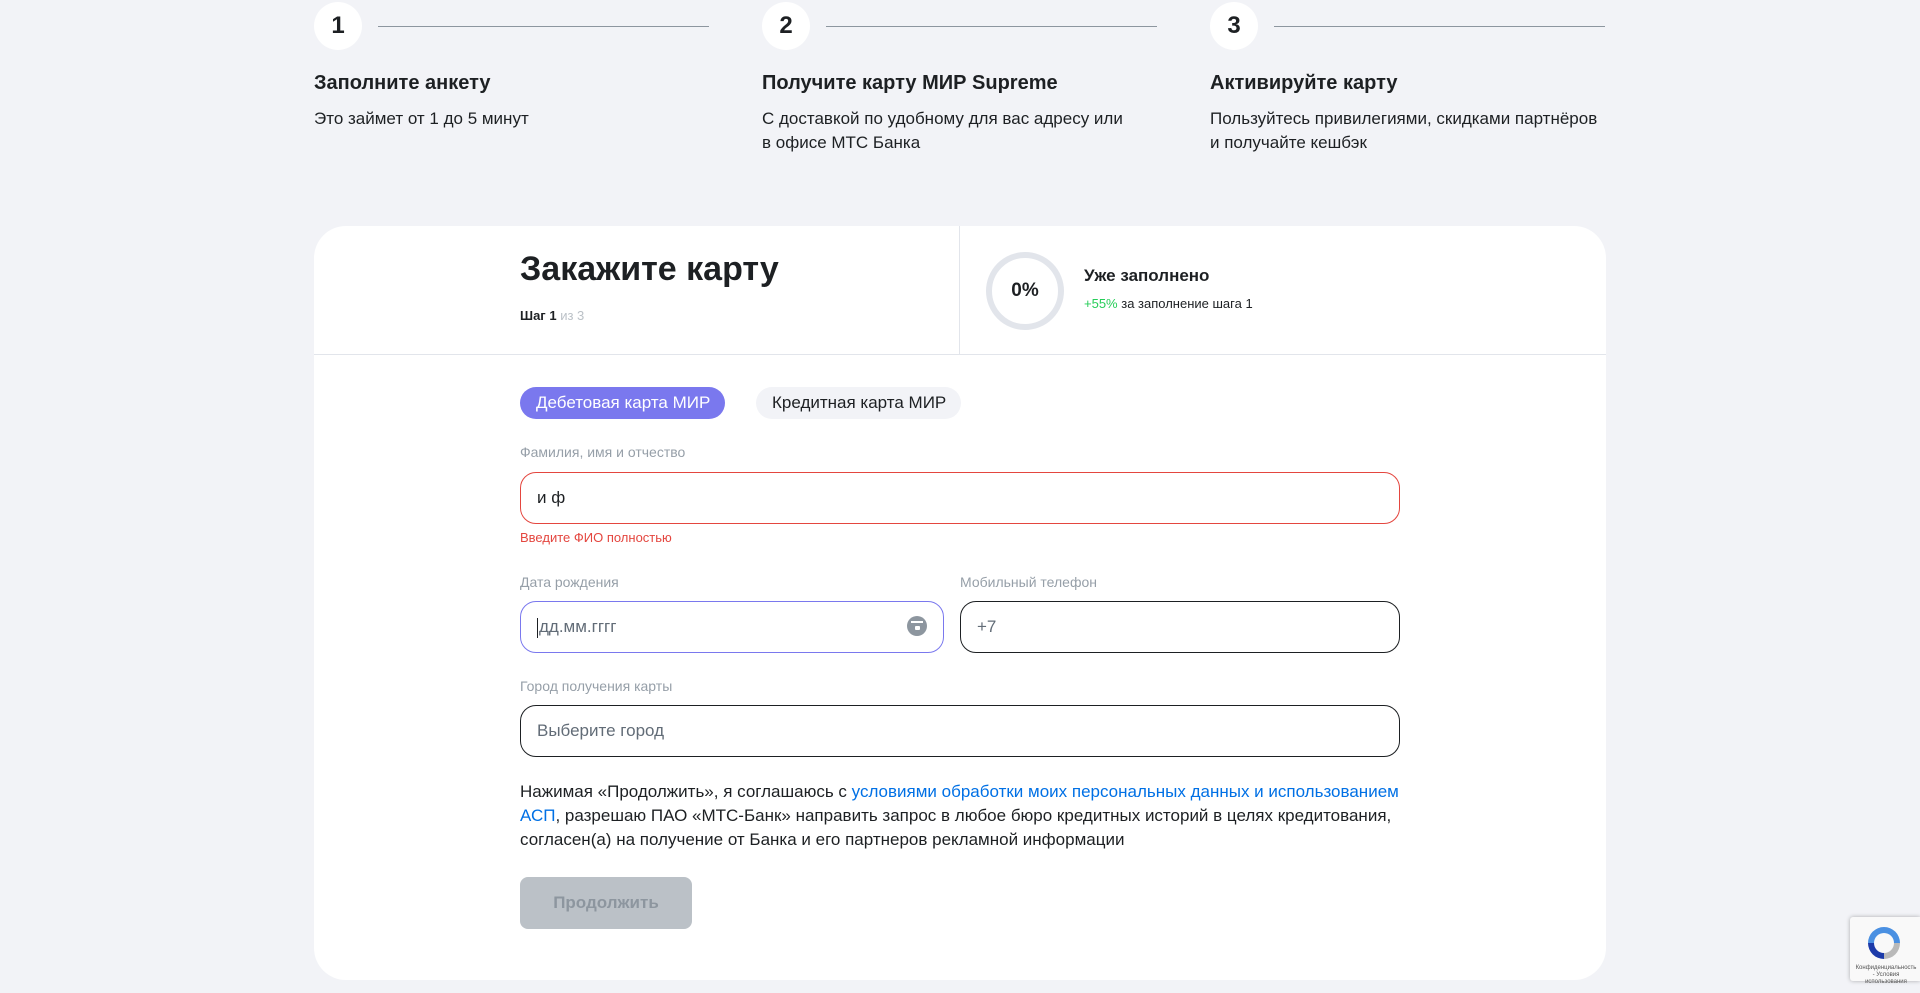  What do you see at coordinates (606, 903) in the screenshot?
I see `continue-button: Продолжить` at bounding box center [606, 903].